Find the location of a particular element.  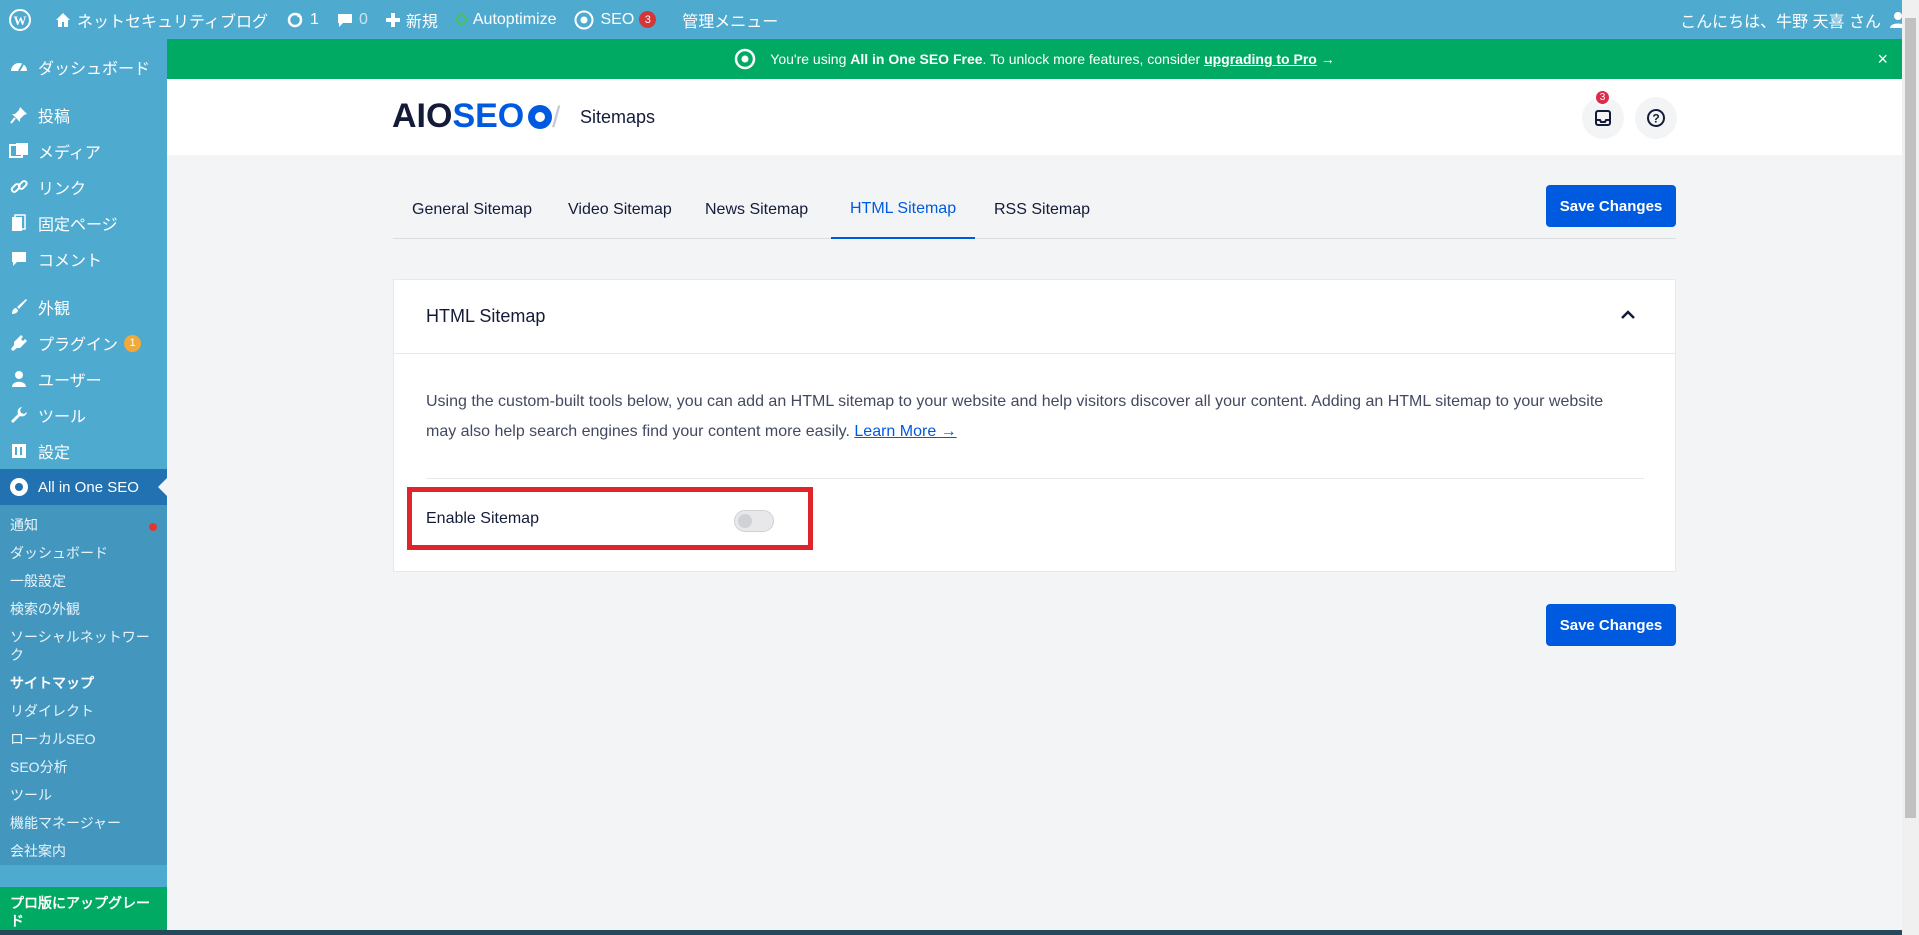

close-icon: × is located at coordinates (1882, 59).